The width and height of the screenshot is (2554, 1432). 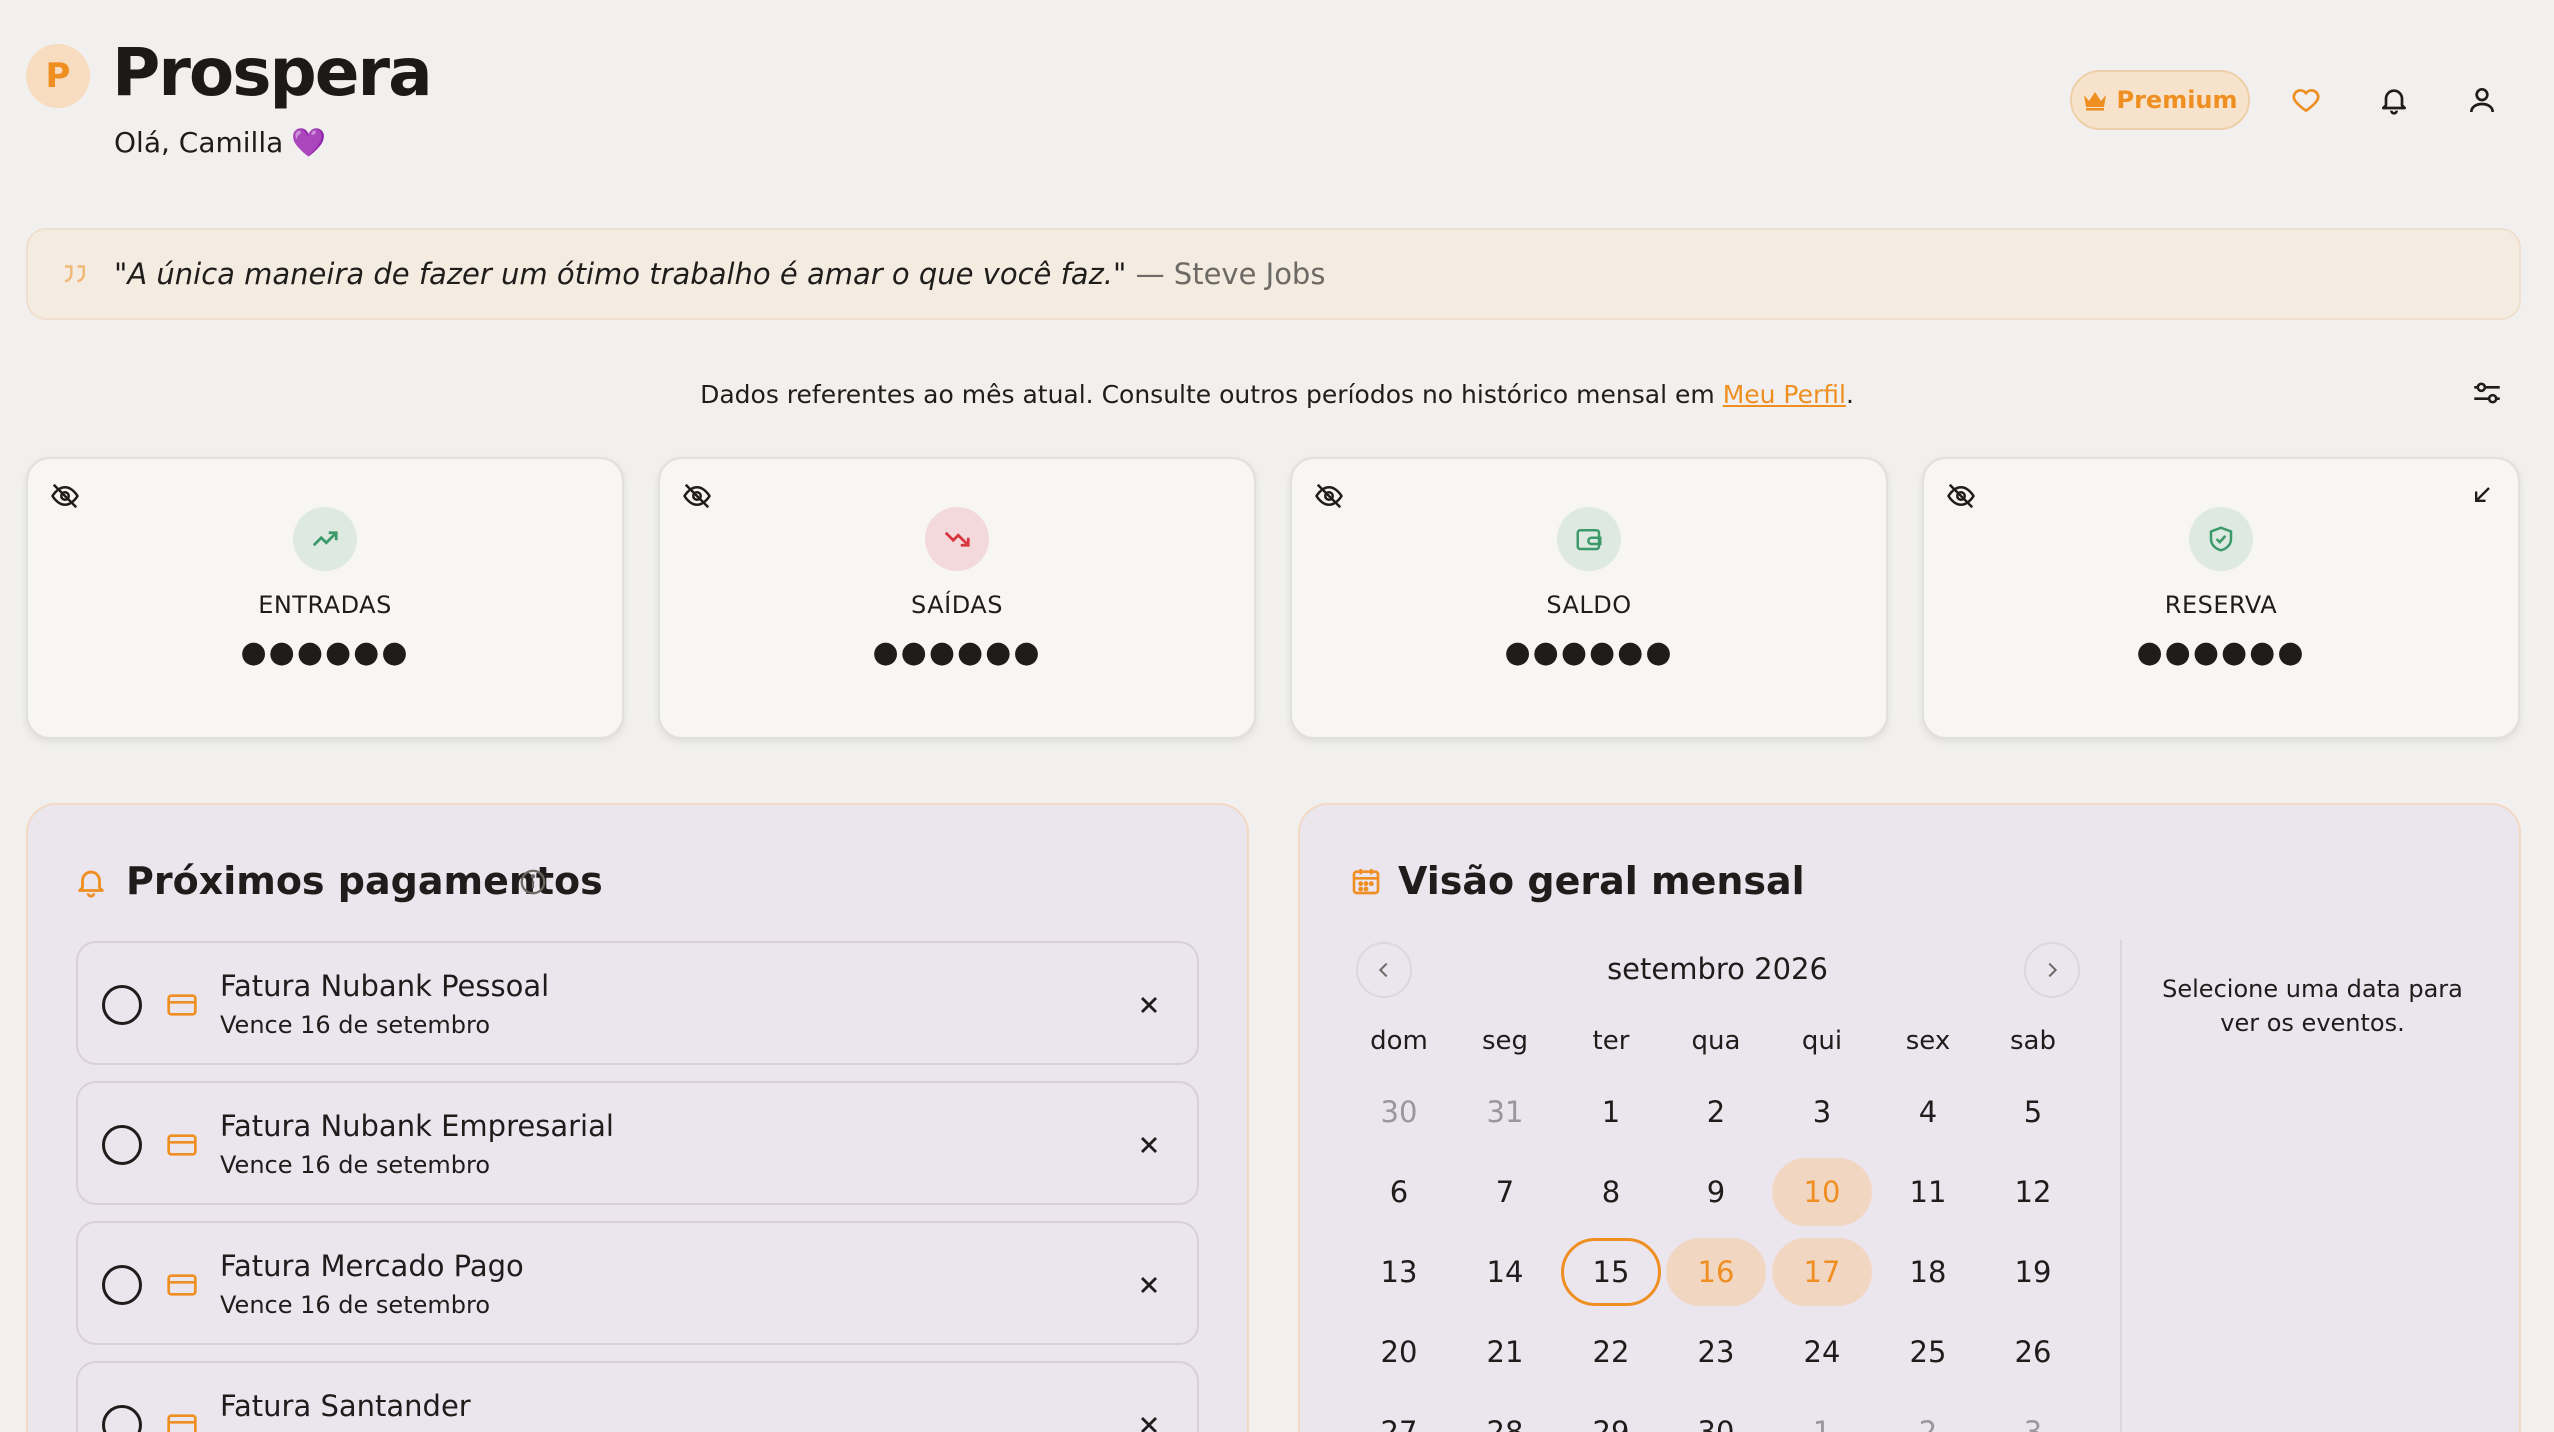 I want to click on calendar-day: 12, so click(x=2033, y=1192).